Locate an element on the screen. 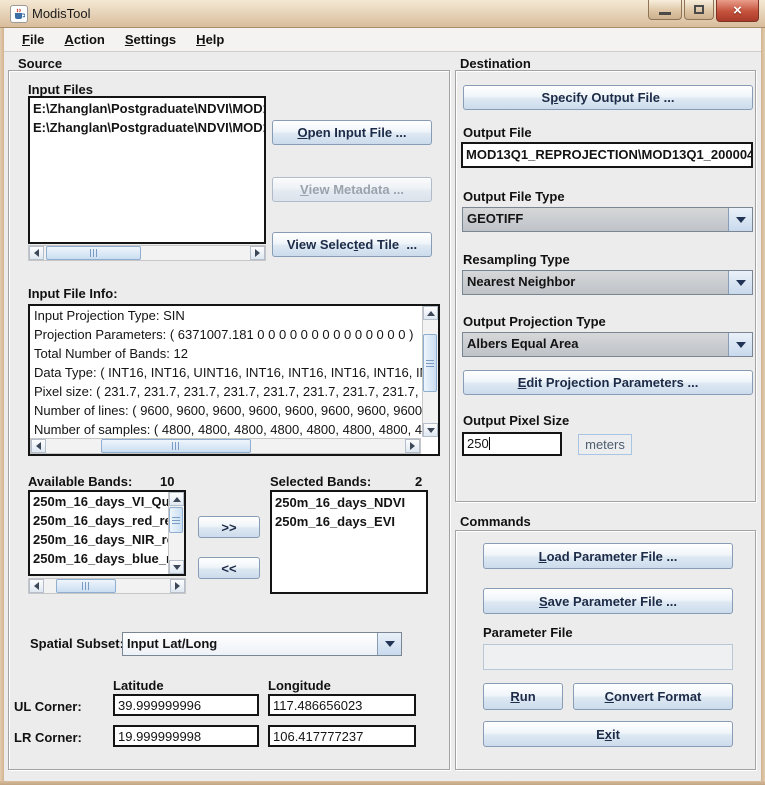 This screenshot has width=765, height=785. selected-bands-label: Selected Bands: is located at coordinates (321, 481).